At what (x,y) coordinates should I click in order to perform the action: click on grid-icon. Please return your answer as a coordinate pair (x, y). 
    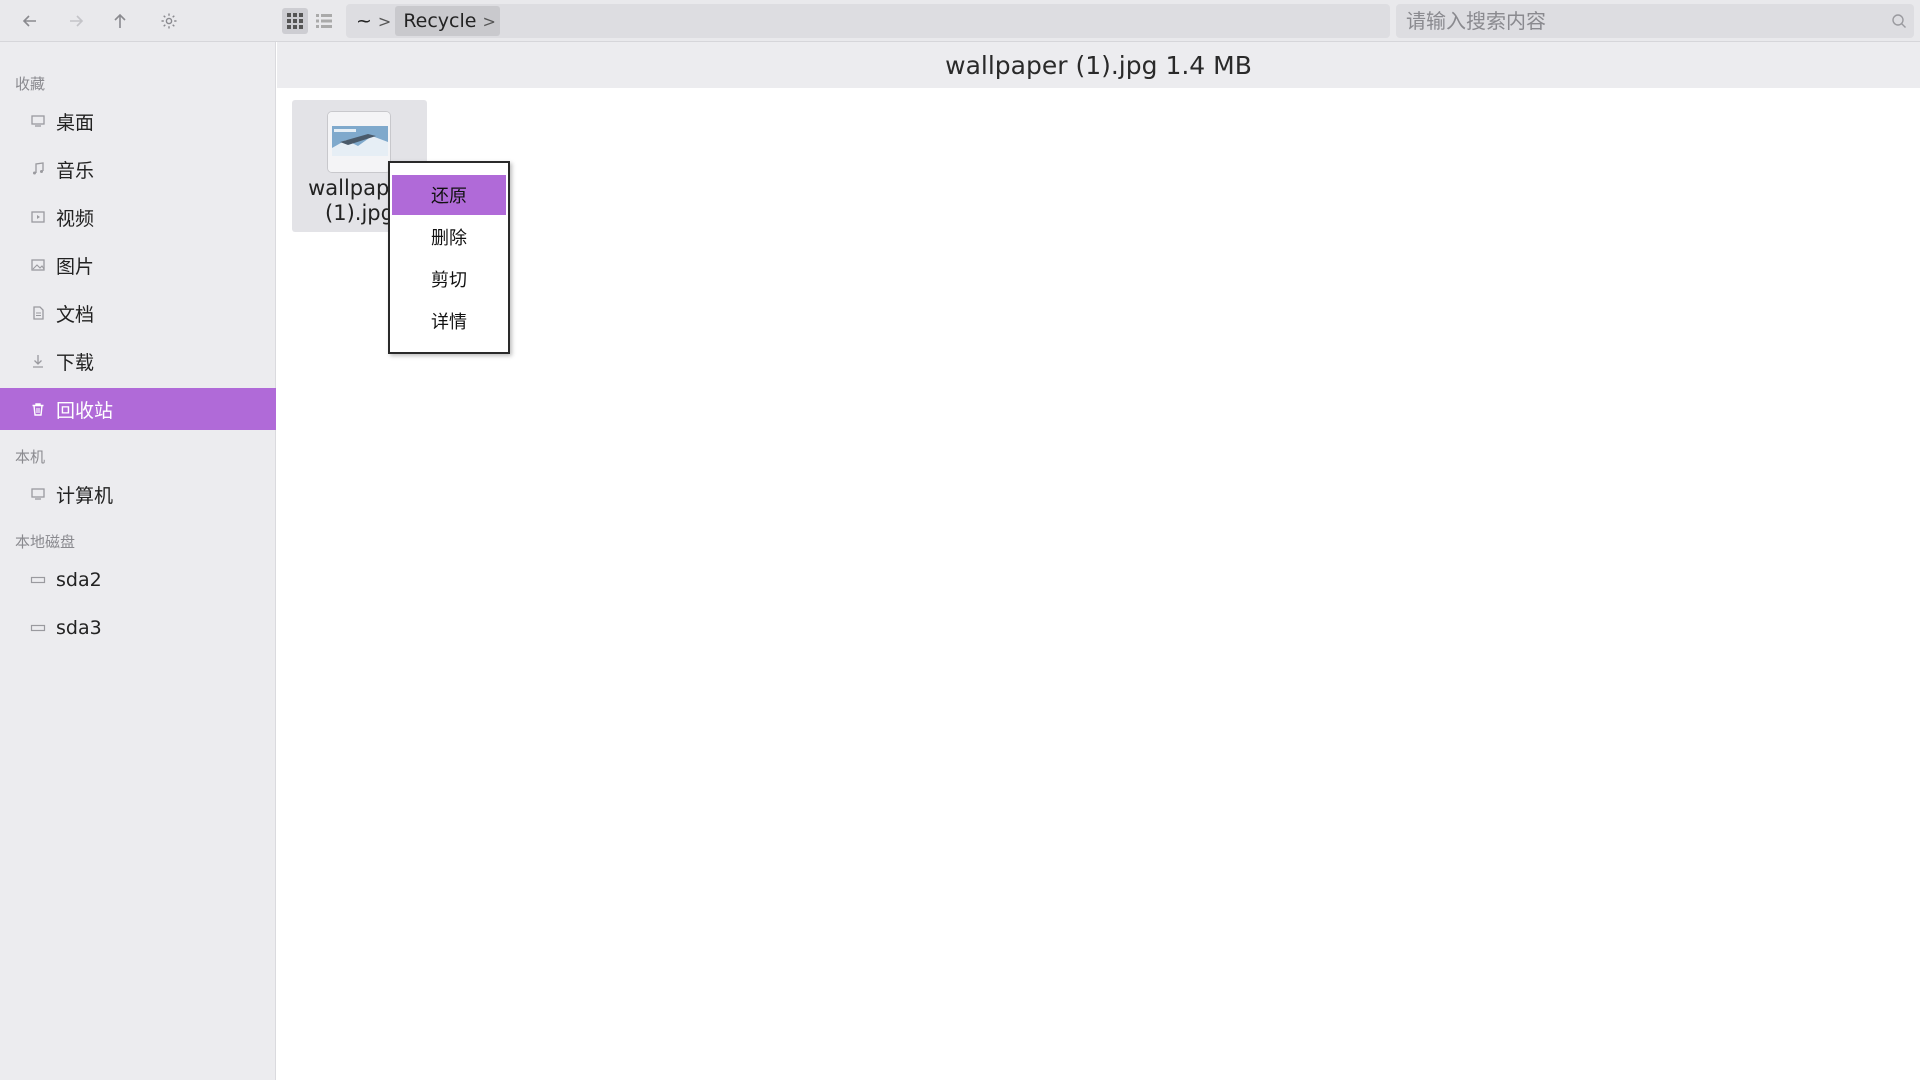
    Looking at the image, I should click on (295, 21).